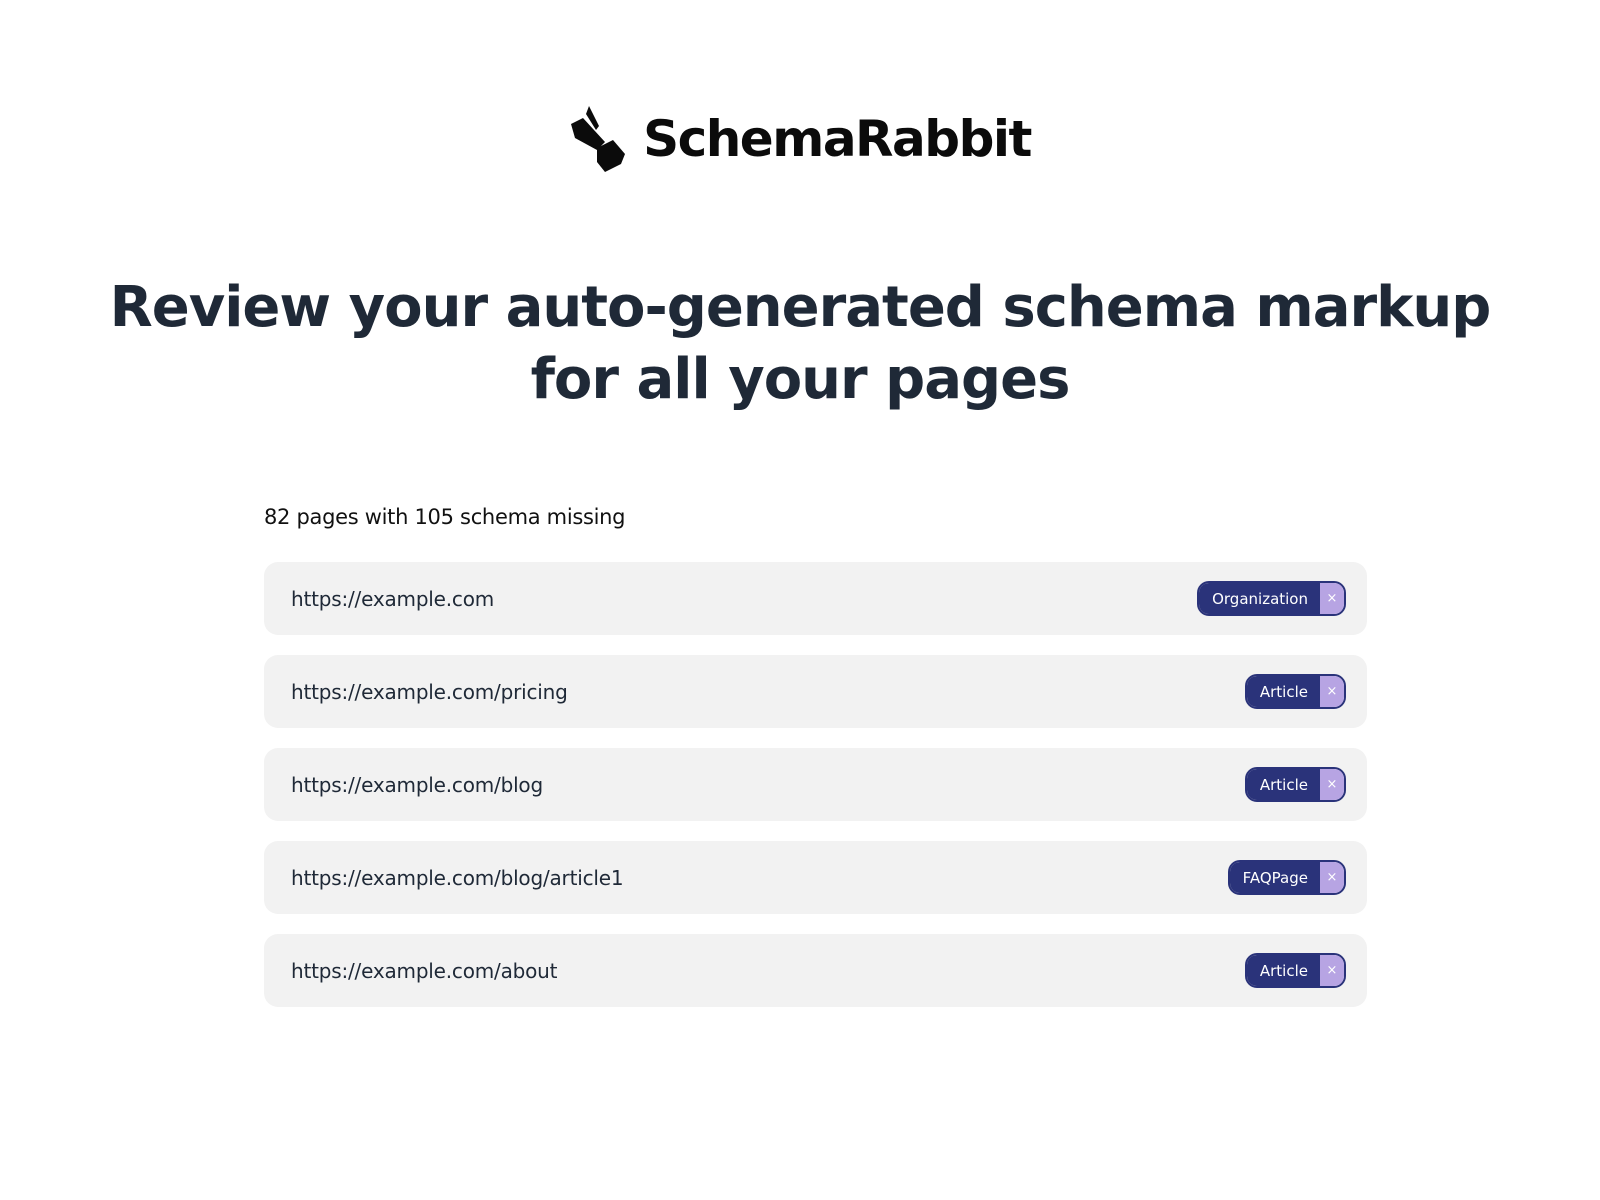  I want to click on page-url: https://example.com, so click(393, 598).